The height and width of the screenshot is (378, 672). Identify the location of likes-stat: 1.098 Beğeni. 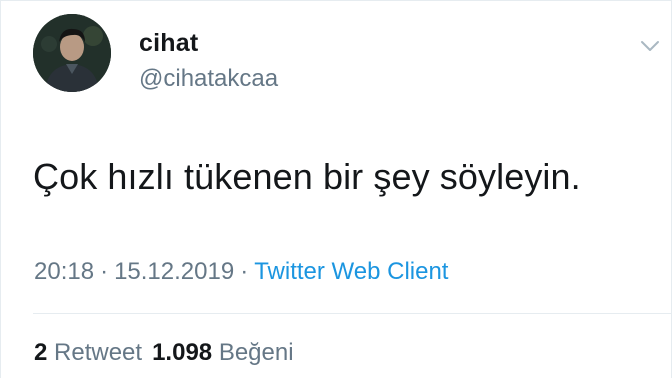
(222, 352).